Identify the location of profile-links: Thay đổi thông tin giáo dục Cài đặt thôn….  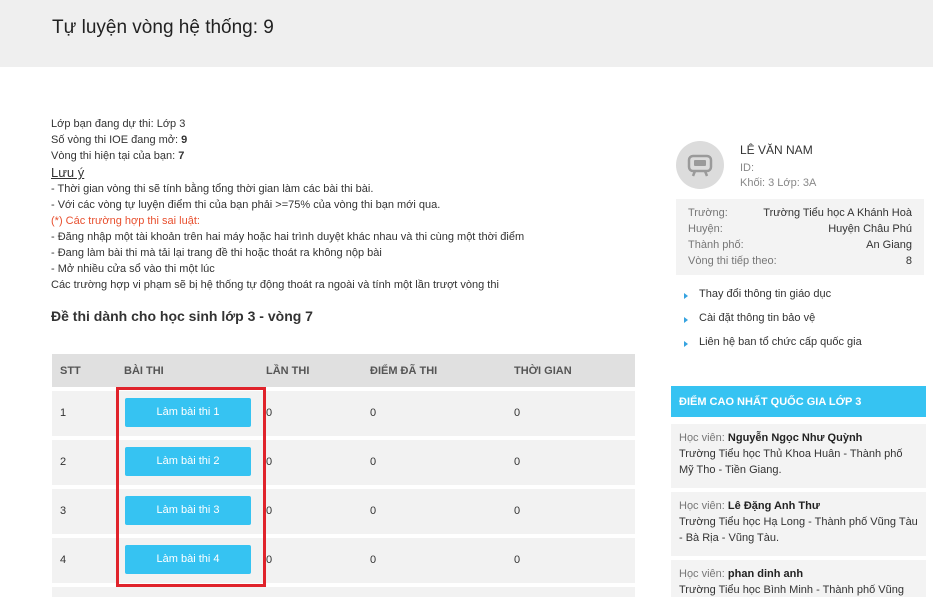
(773, 324).